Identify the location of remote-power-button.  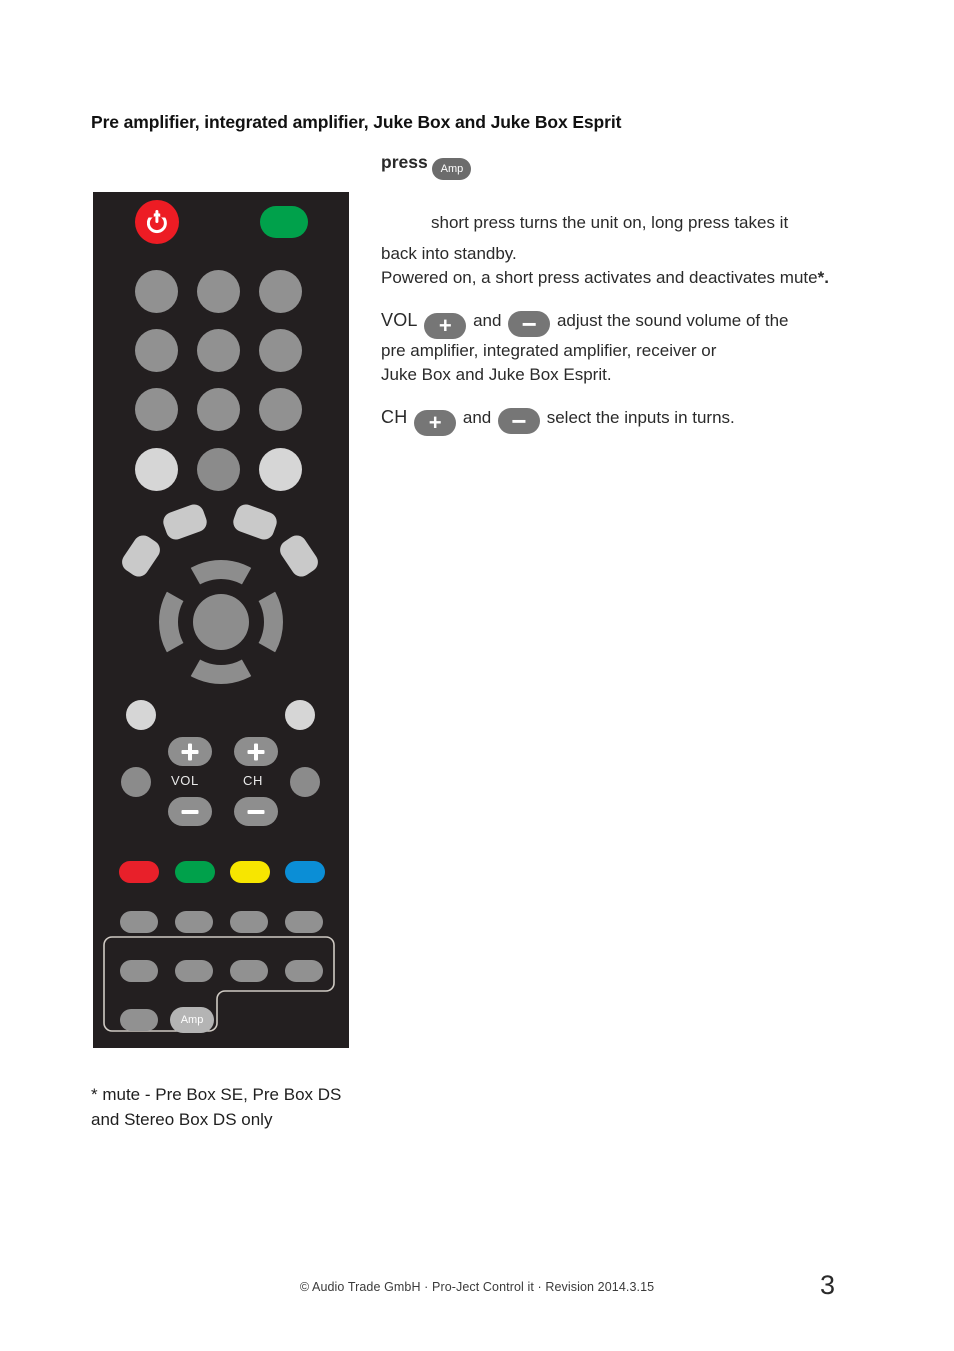
(157, 222).